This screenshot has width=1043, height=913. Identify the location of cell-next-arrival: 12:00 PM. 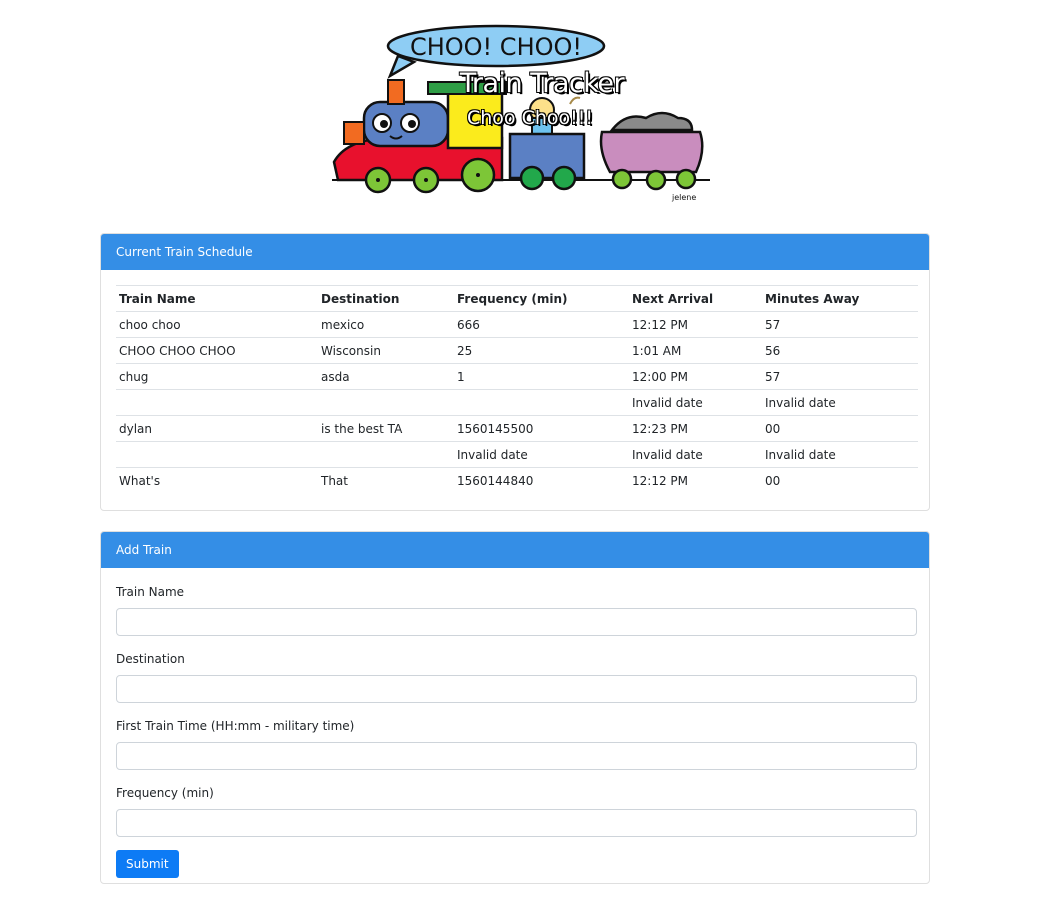
(695, 376).